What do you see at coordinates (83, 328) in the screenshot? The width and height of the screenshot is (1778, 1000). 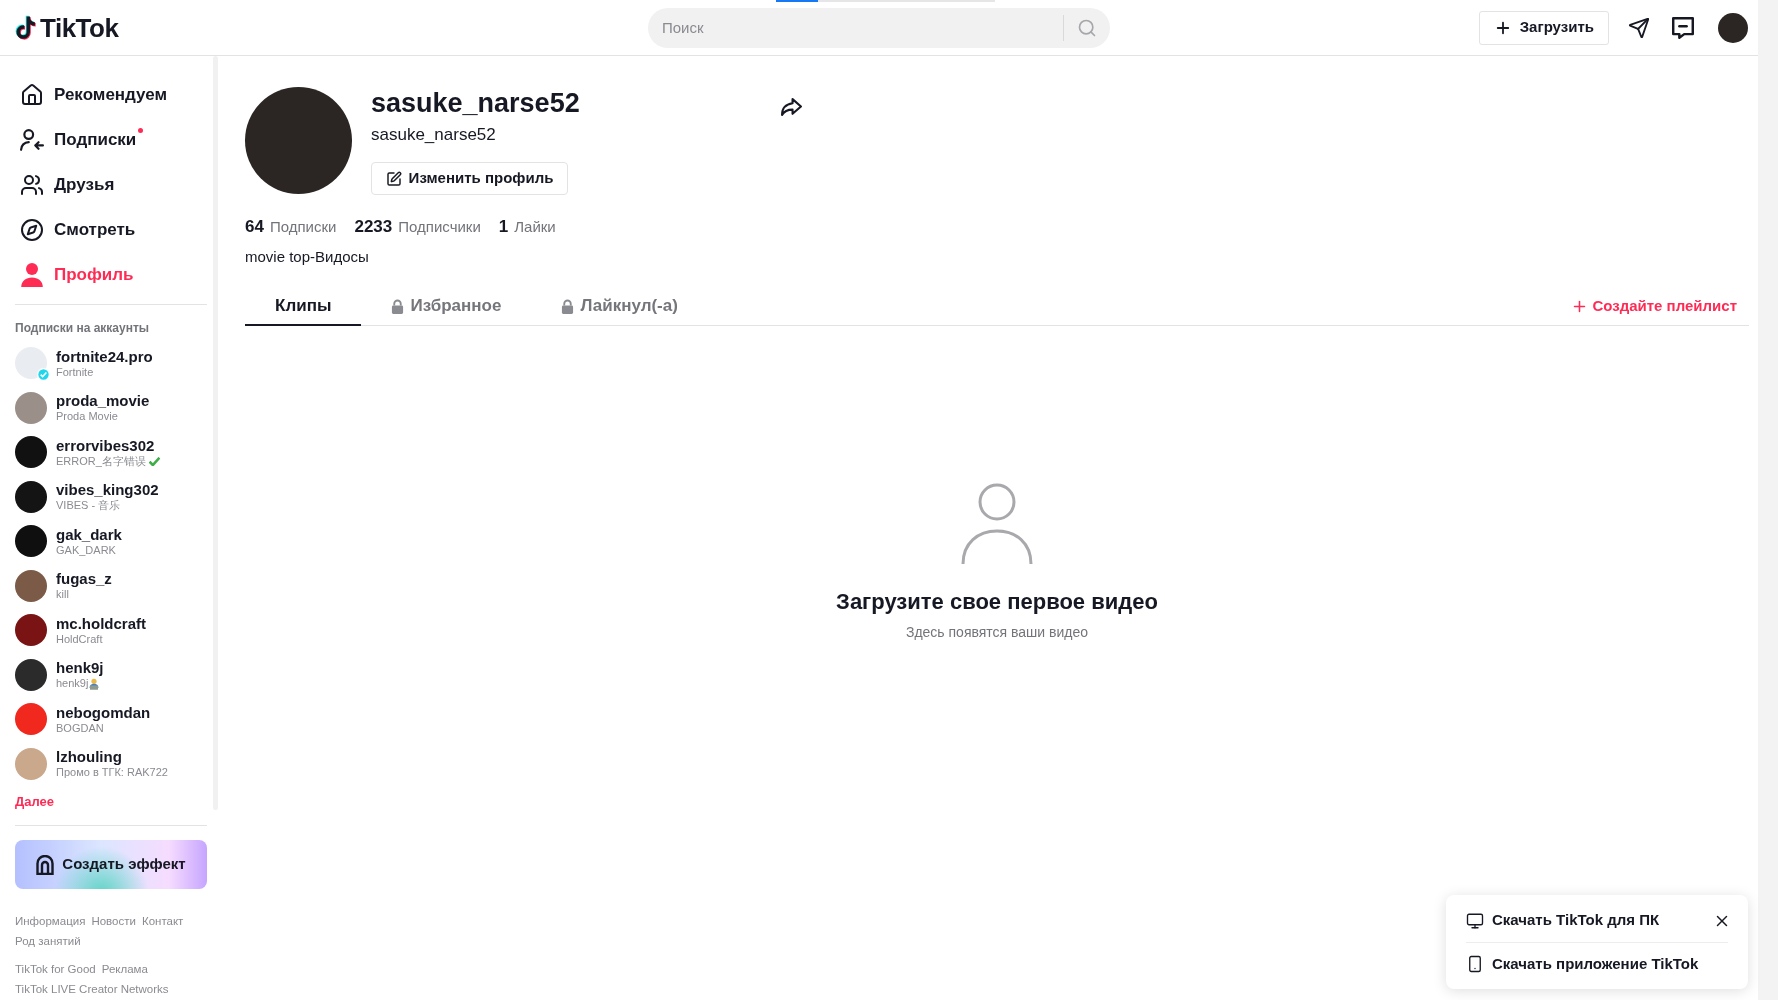 I see `section-title: Подписки на аккаунты` at bounding box center [83, 328].